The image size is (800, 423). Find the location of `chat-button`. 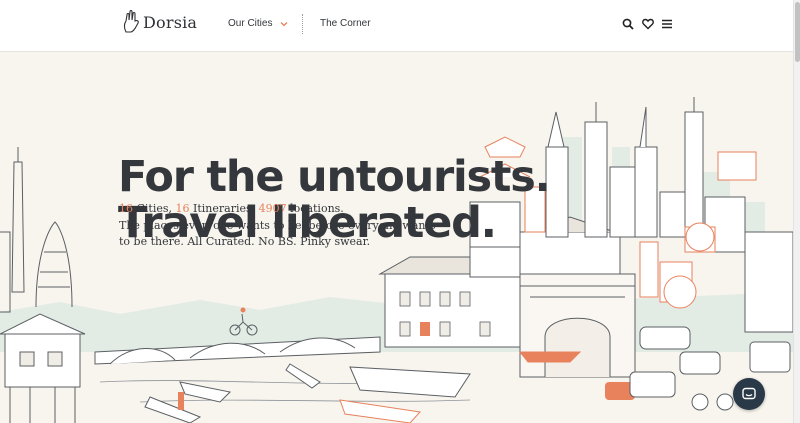

chat-button is located at coordinates (749, 394).